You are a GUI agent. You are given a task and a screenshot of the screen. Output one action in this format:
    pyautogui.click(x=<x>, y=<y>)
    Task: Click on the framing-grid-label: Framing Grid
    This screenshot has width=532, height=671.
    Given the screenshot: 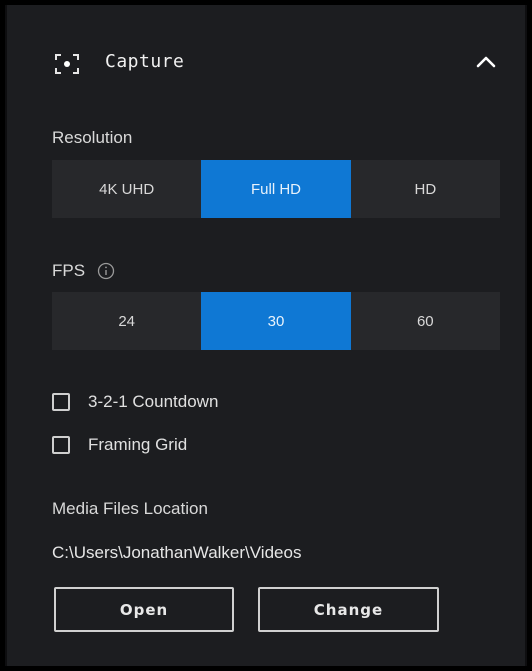 What is the action you would take?
    pyautogui.click(x=138, y=444)
    